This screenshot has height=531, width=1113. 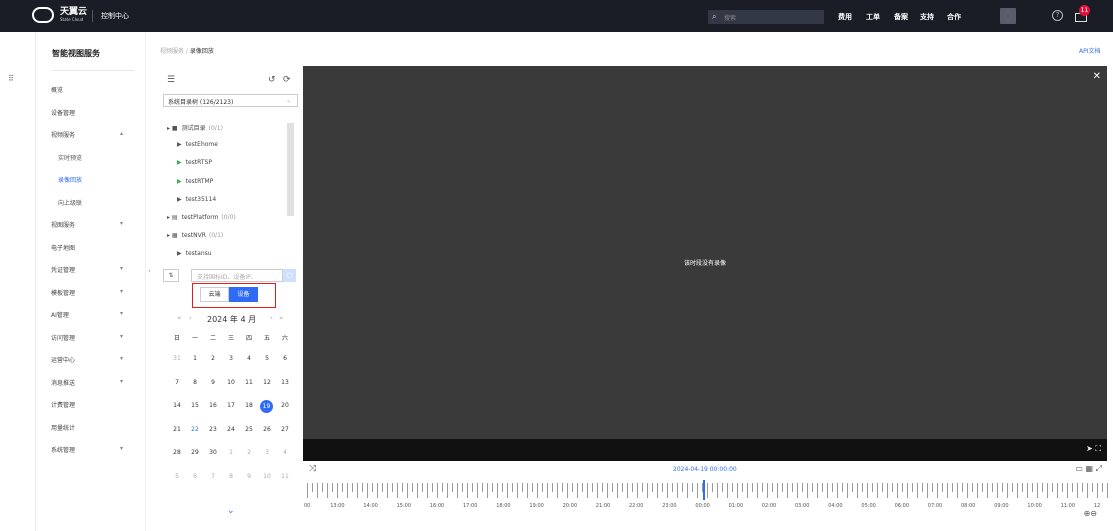 What do you see at coordinates (213, 405) in the screenshot?
I see `calendar-day: 16` at bounding box center [213, 405].